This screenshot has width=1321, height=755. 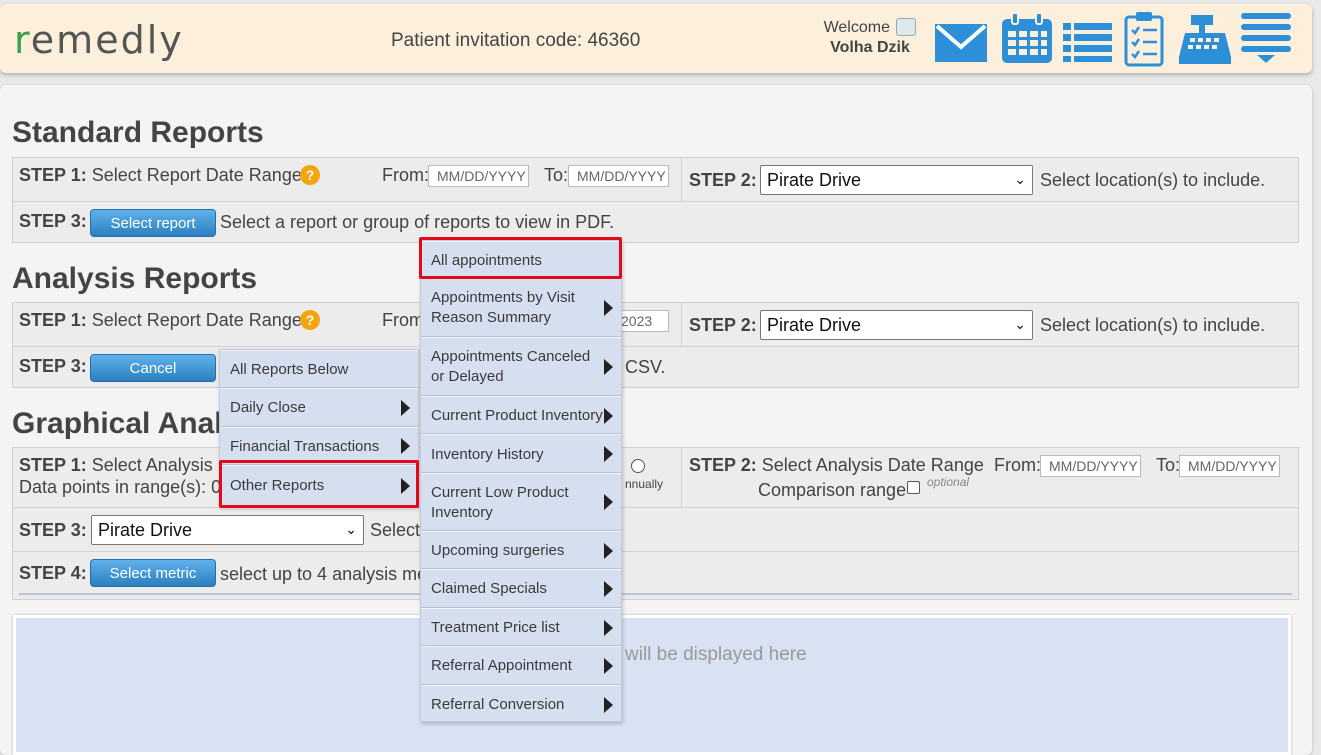 I want to click on graphical-to-date-input: MM/DD/YYYY, so click(x=1229, y=466).